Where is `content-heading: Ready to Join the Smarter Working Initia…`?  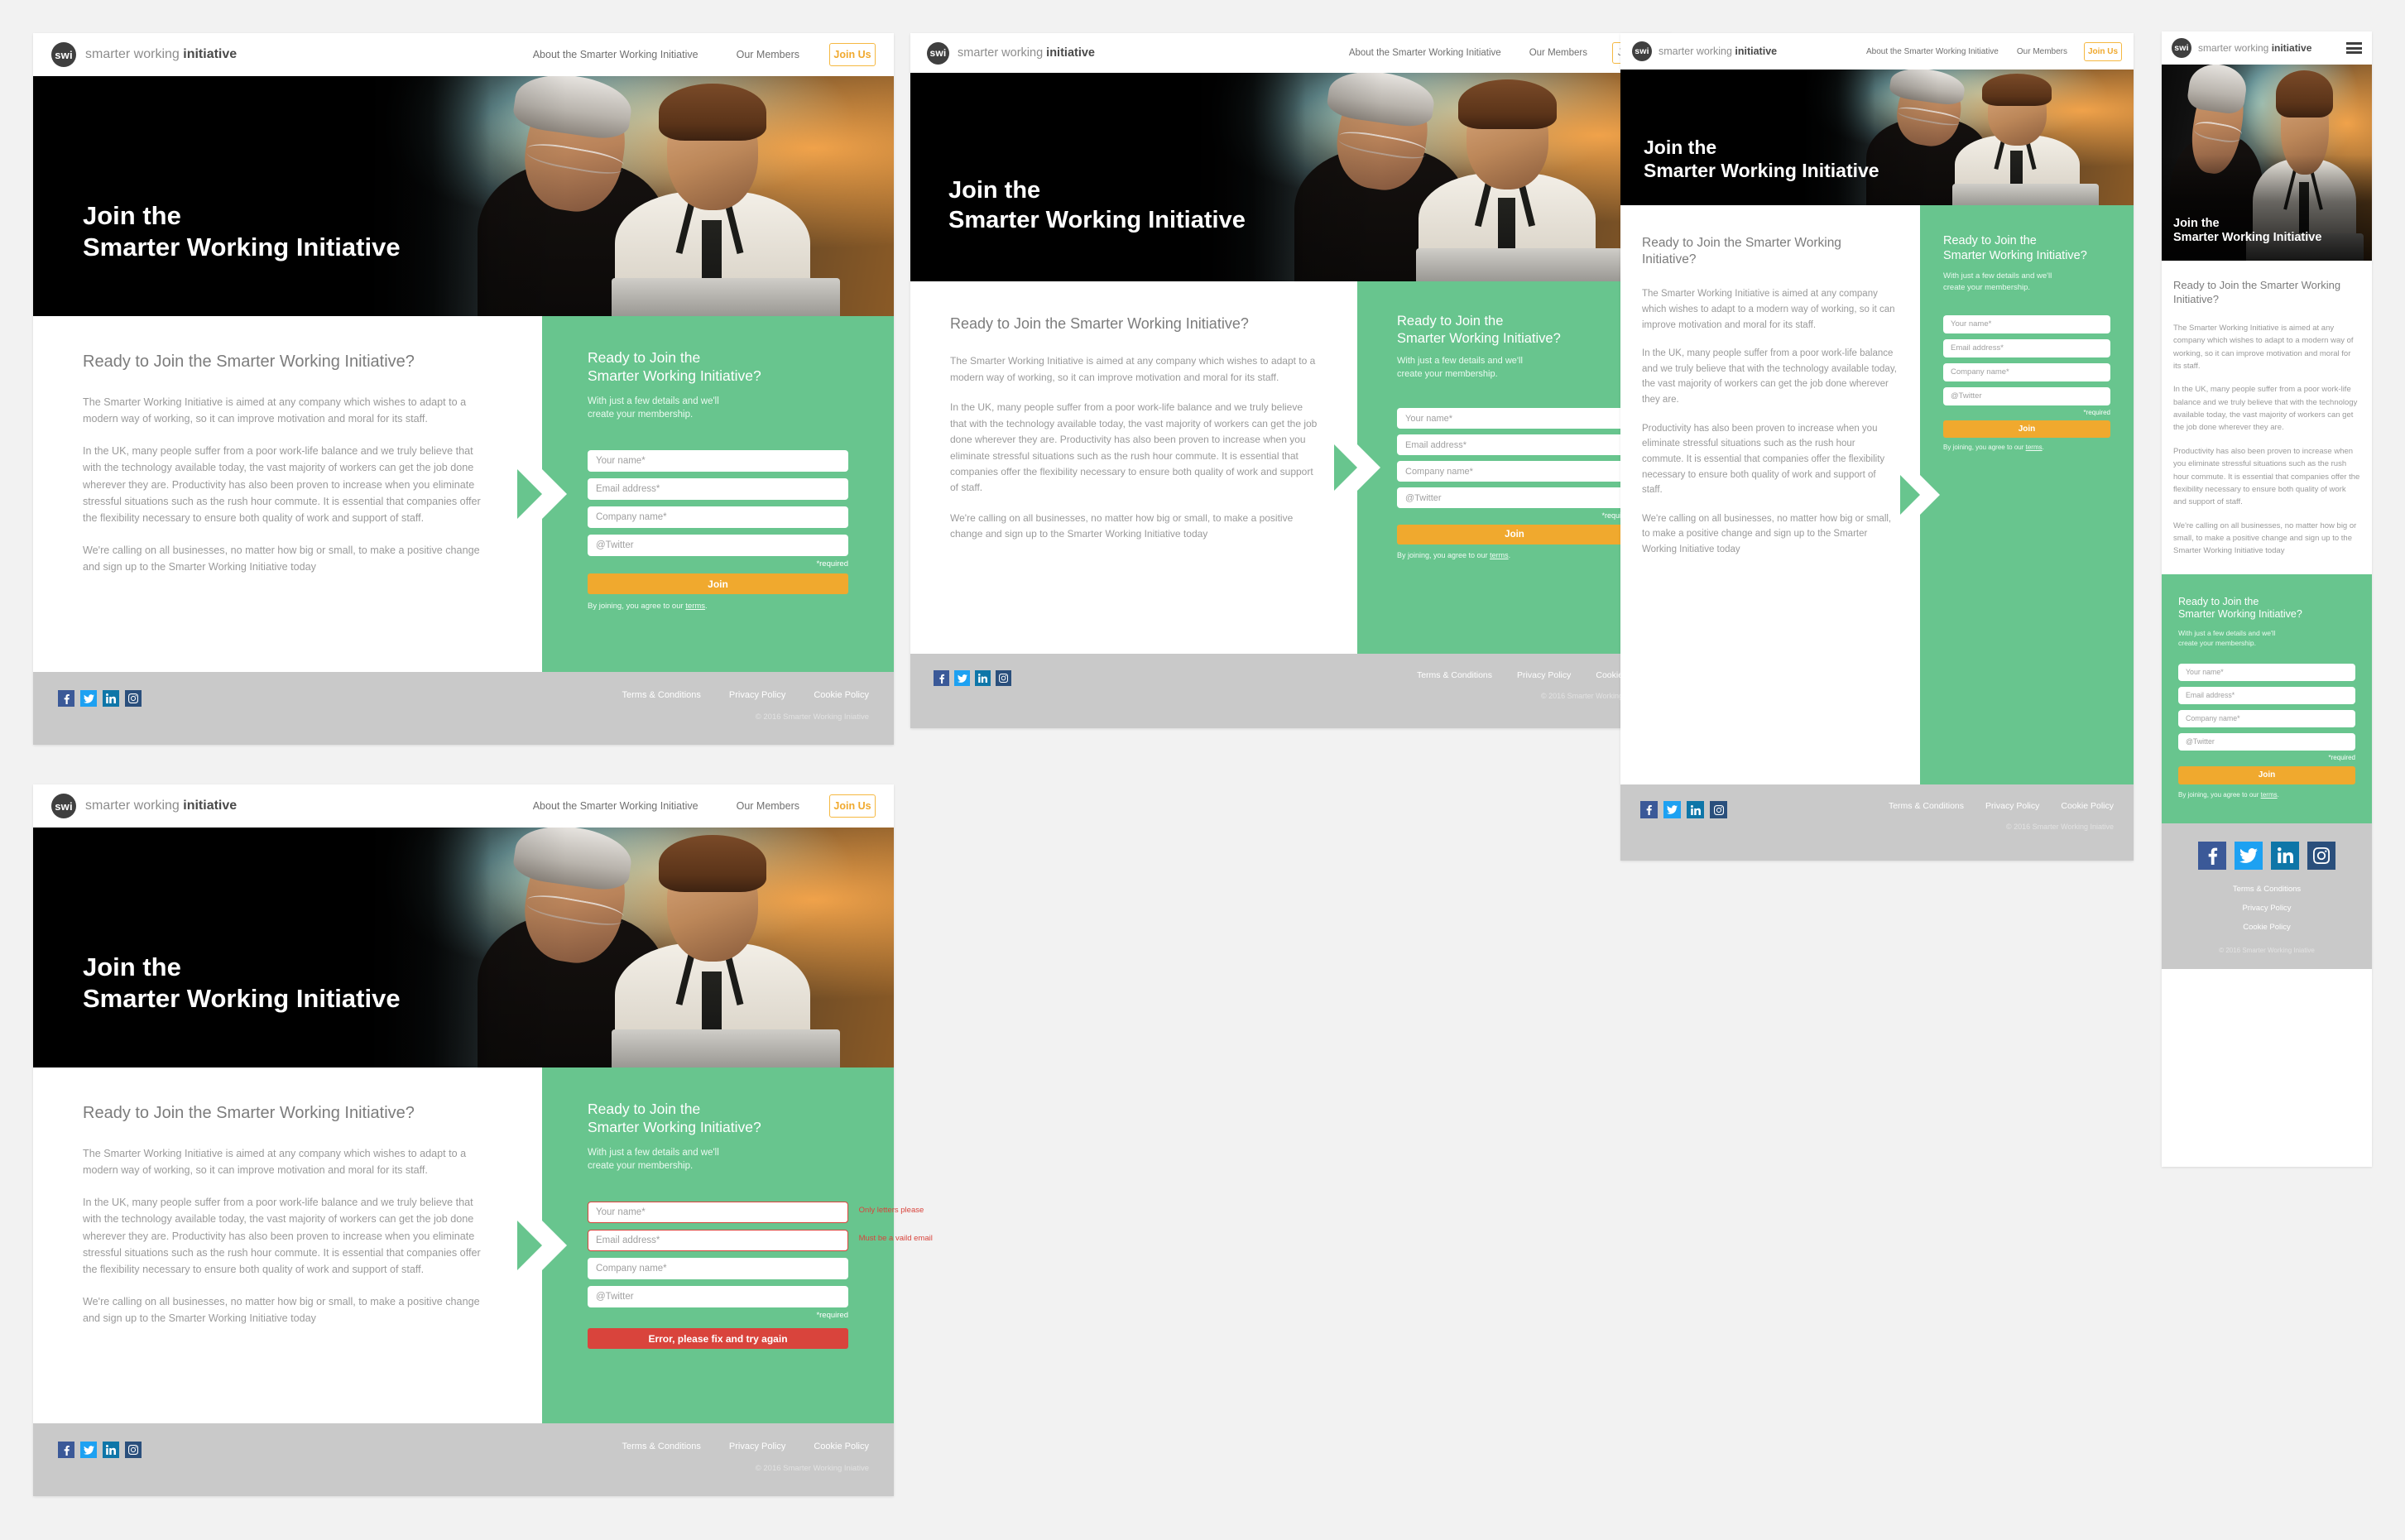 content-heading: Ready to Join the Smarter Working Initia… is located at coordinates (2257, 292).